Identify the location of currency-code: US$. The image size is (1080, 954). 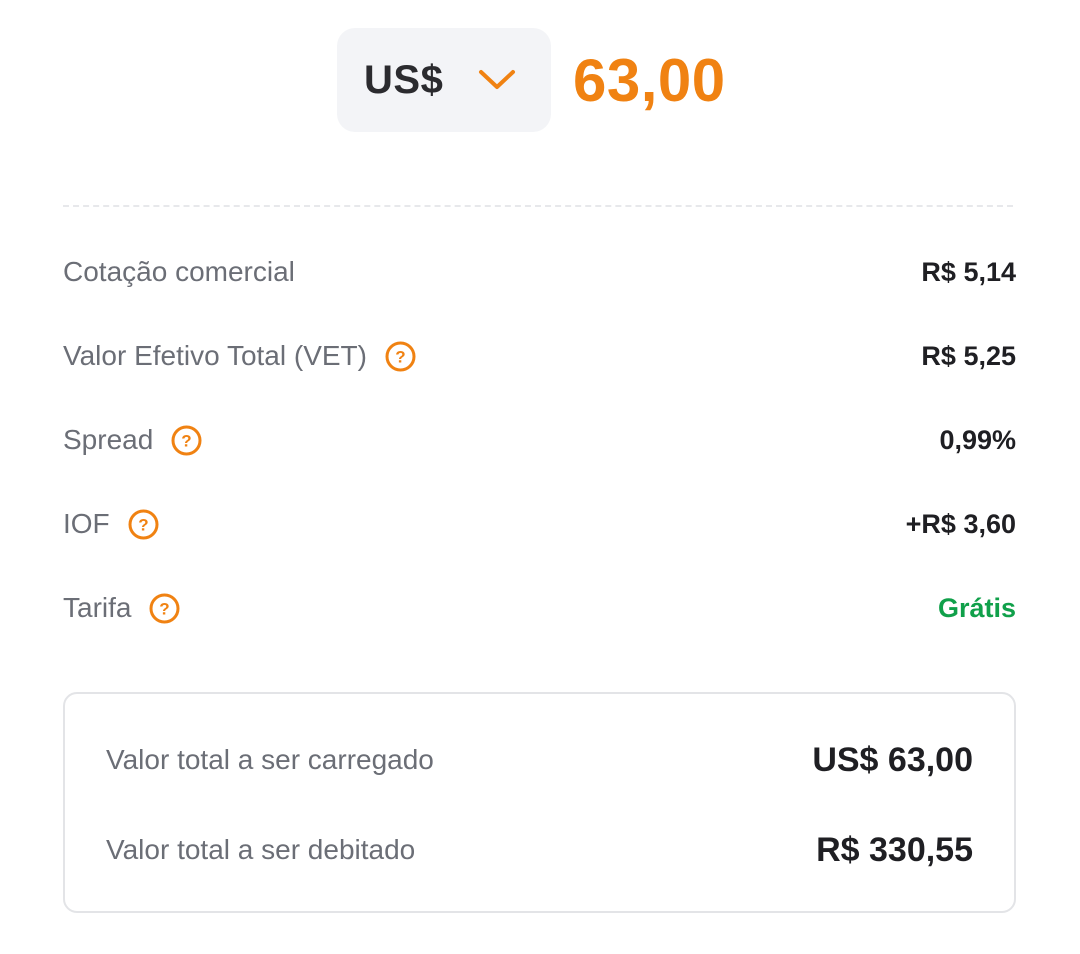
(404, 79).